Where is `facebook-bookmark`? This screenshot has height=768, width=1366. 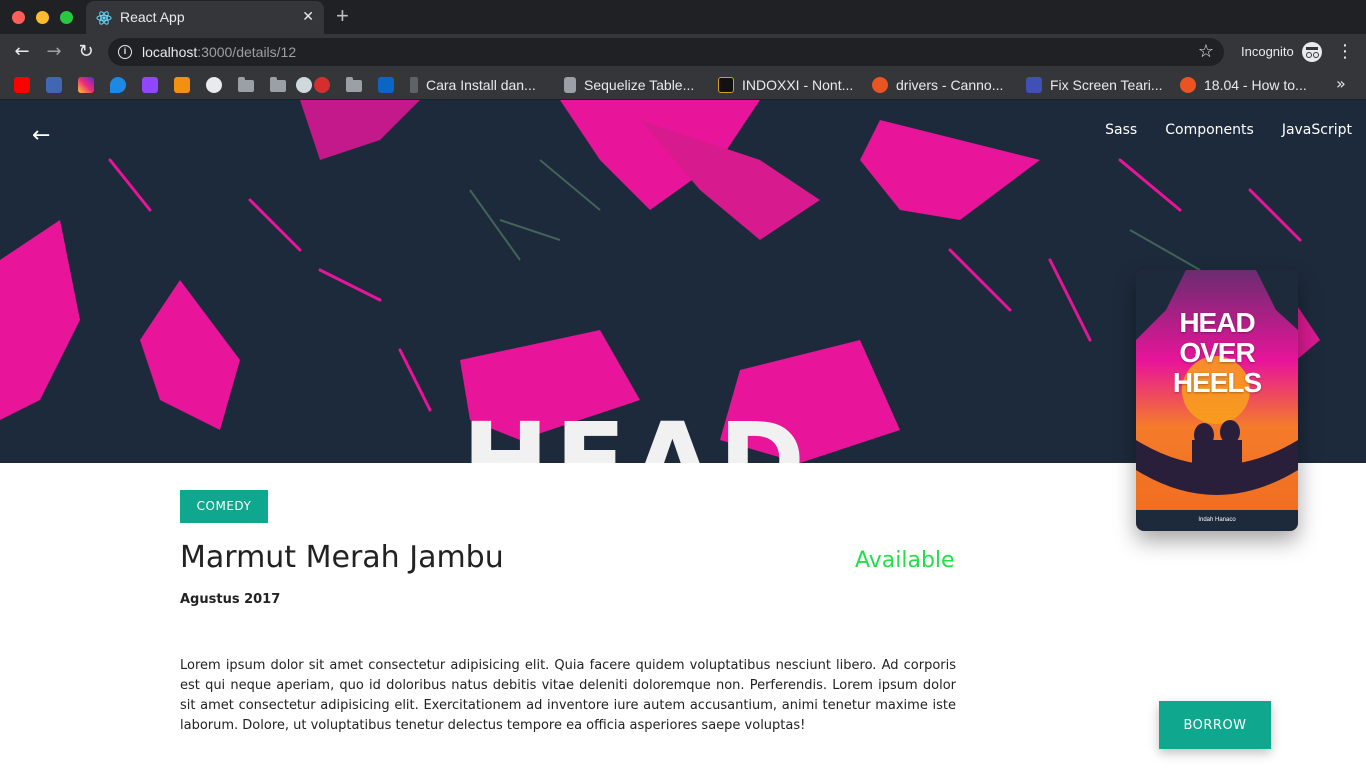 facebook-bookmark is located at coordinates (54, 85).